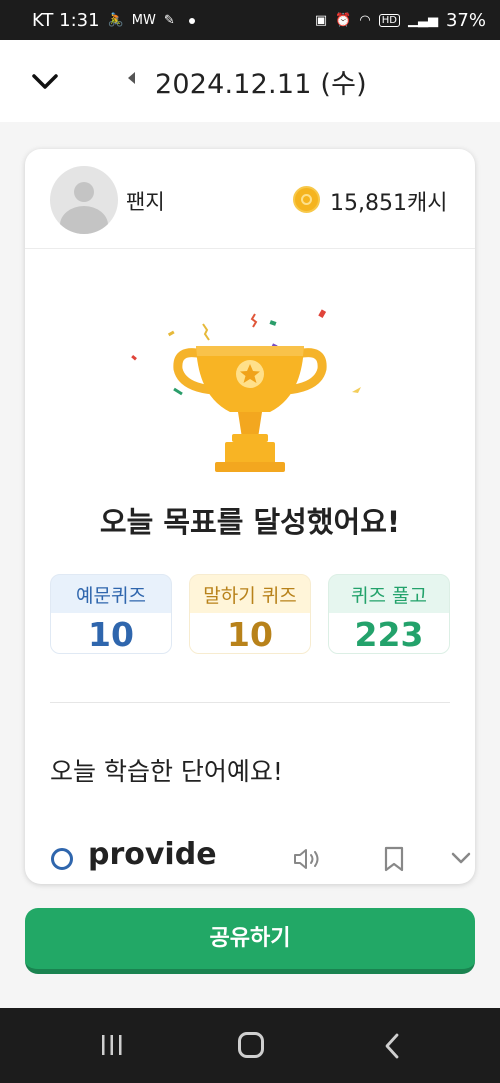 This screenshot has width=500, height=1083. I want to click on stat-label: 말하기 퀴즈, so click(250, 596).